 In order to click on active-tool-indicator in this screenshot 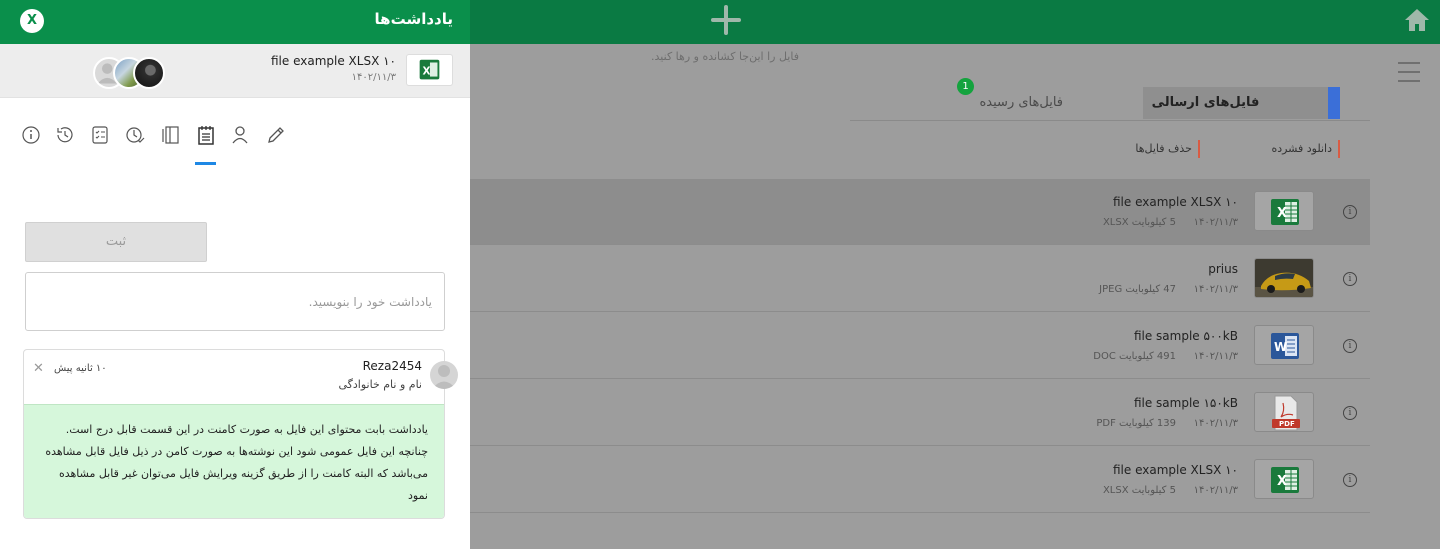, I will do `click(205, 163)`.